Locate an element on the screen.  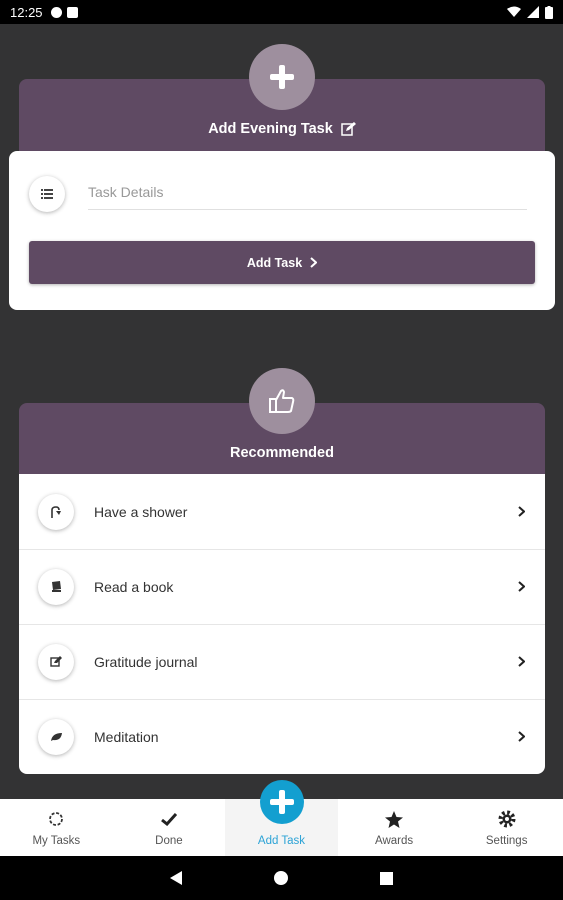
nav-done: Done is located at coordinates (169, 827).